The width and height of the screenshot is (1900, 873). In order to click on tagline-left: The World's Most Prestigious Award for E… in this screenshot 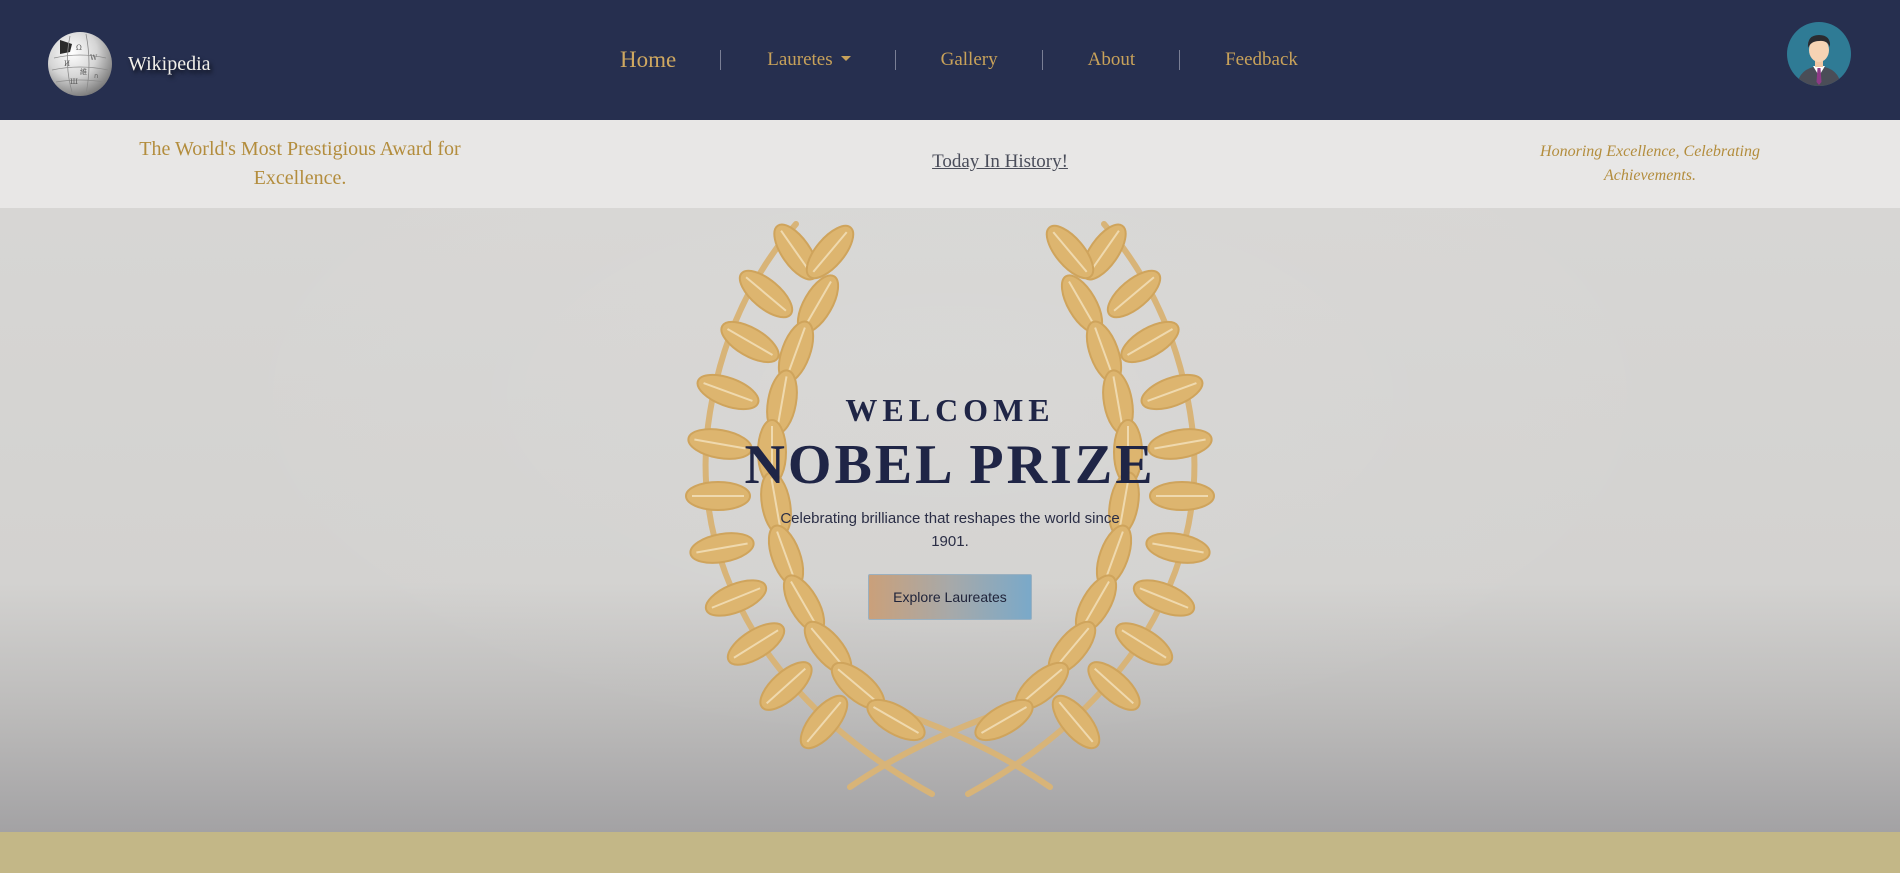, I will do `click(300, 163)`.